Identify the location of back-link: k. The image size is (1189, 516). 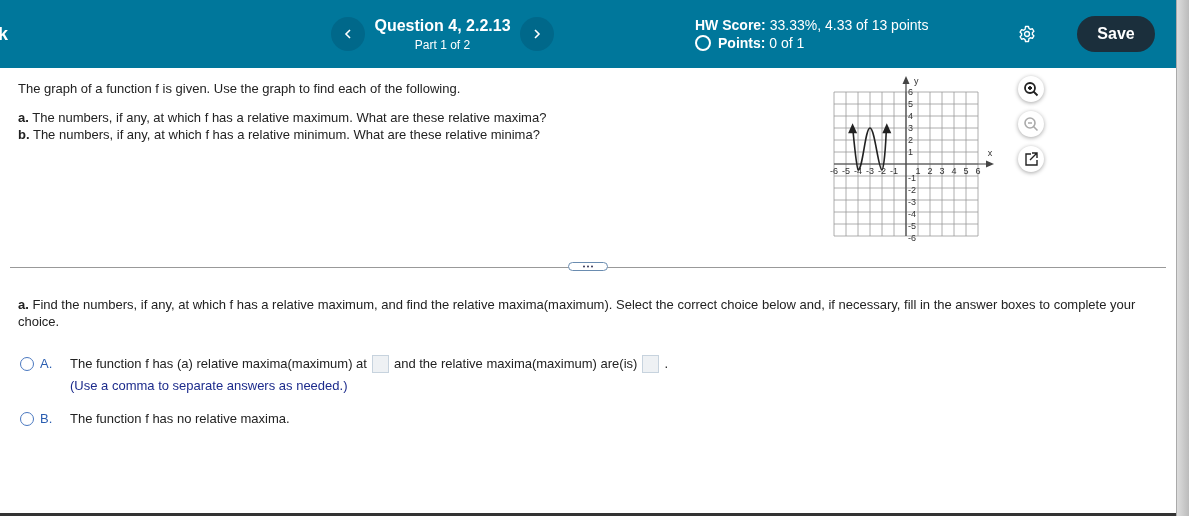
(4, 34).